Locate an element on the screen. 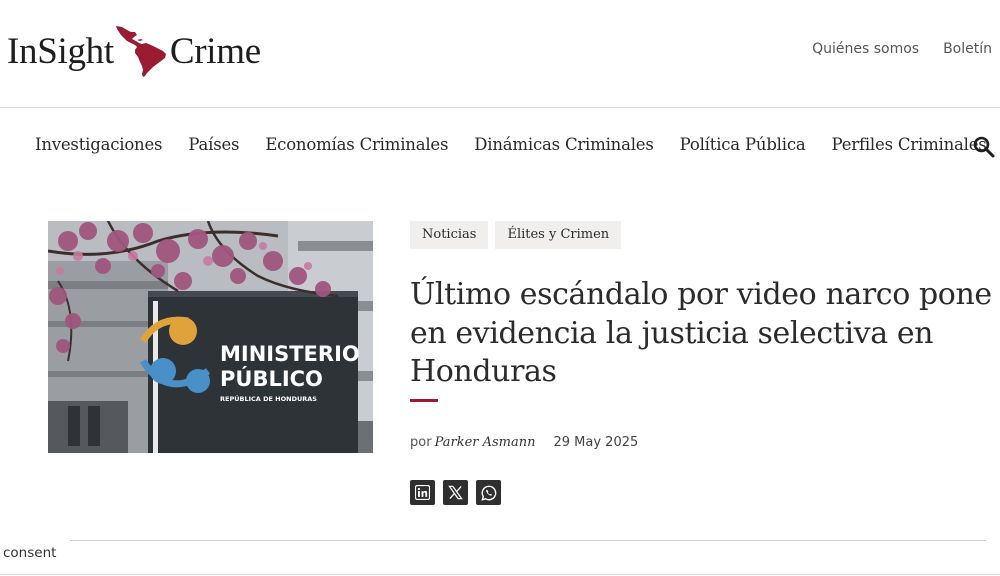 Image resolution: width=1000 pixels, height=576 pixels. ministerio-publico-photo: MINISTERIO PÚBLICO REPÚBLICA DE HONDURAS is located at coordinates (210, 337).